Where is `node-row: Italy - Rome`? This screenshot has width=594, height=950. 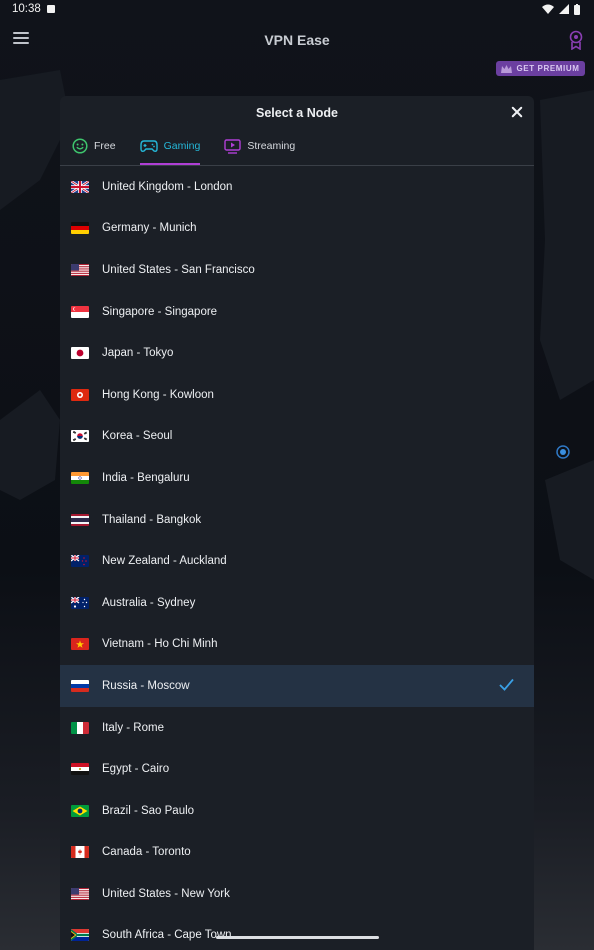
node-row: Italy - Rome is located at coordinates (297, 728).